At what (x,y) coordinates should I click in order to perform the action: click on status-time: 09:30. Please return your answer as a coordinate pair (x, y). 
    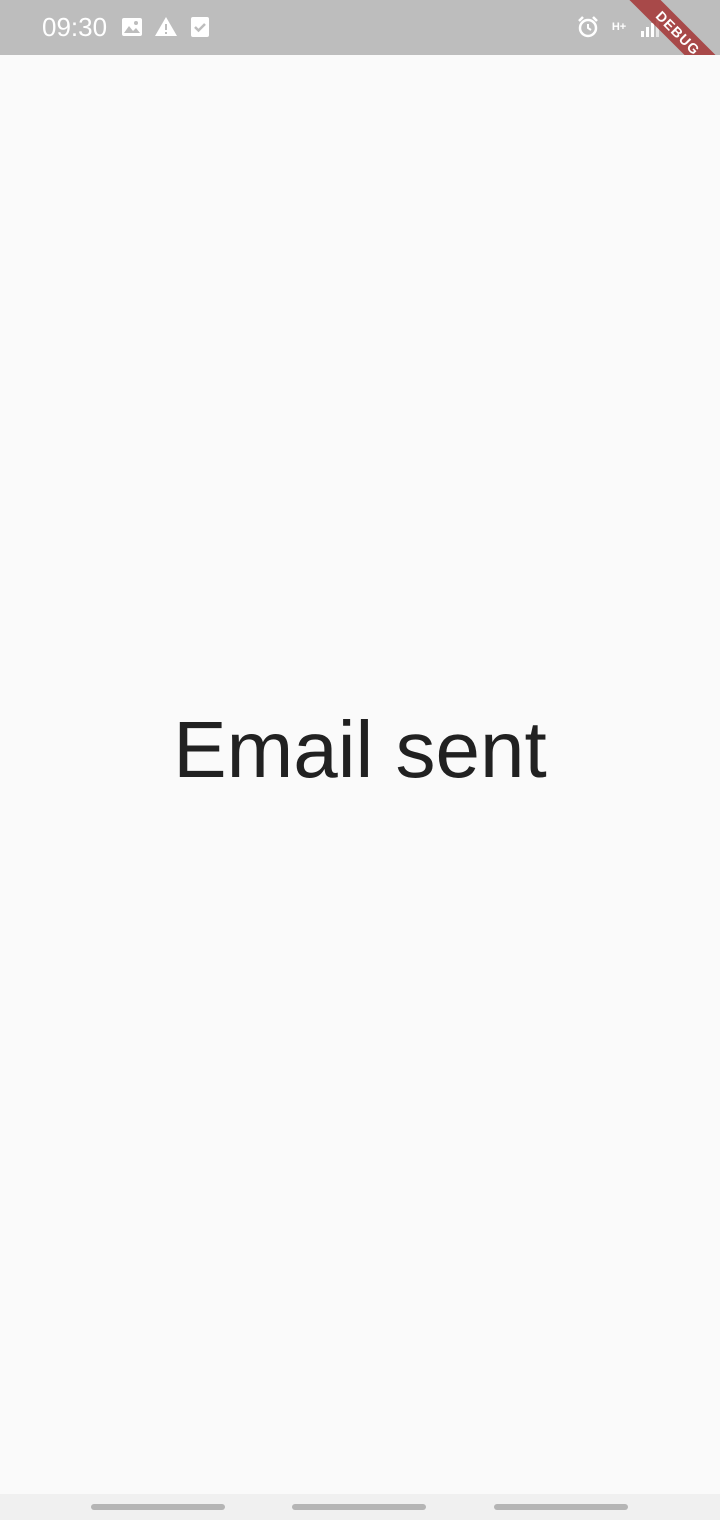
    Looking at the image, I should click on (75, 27).